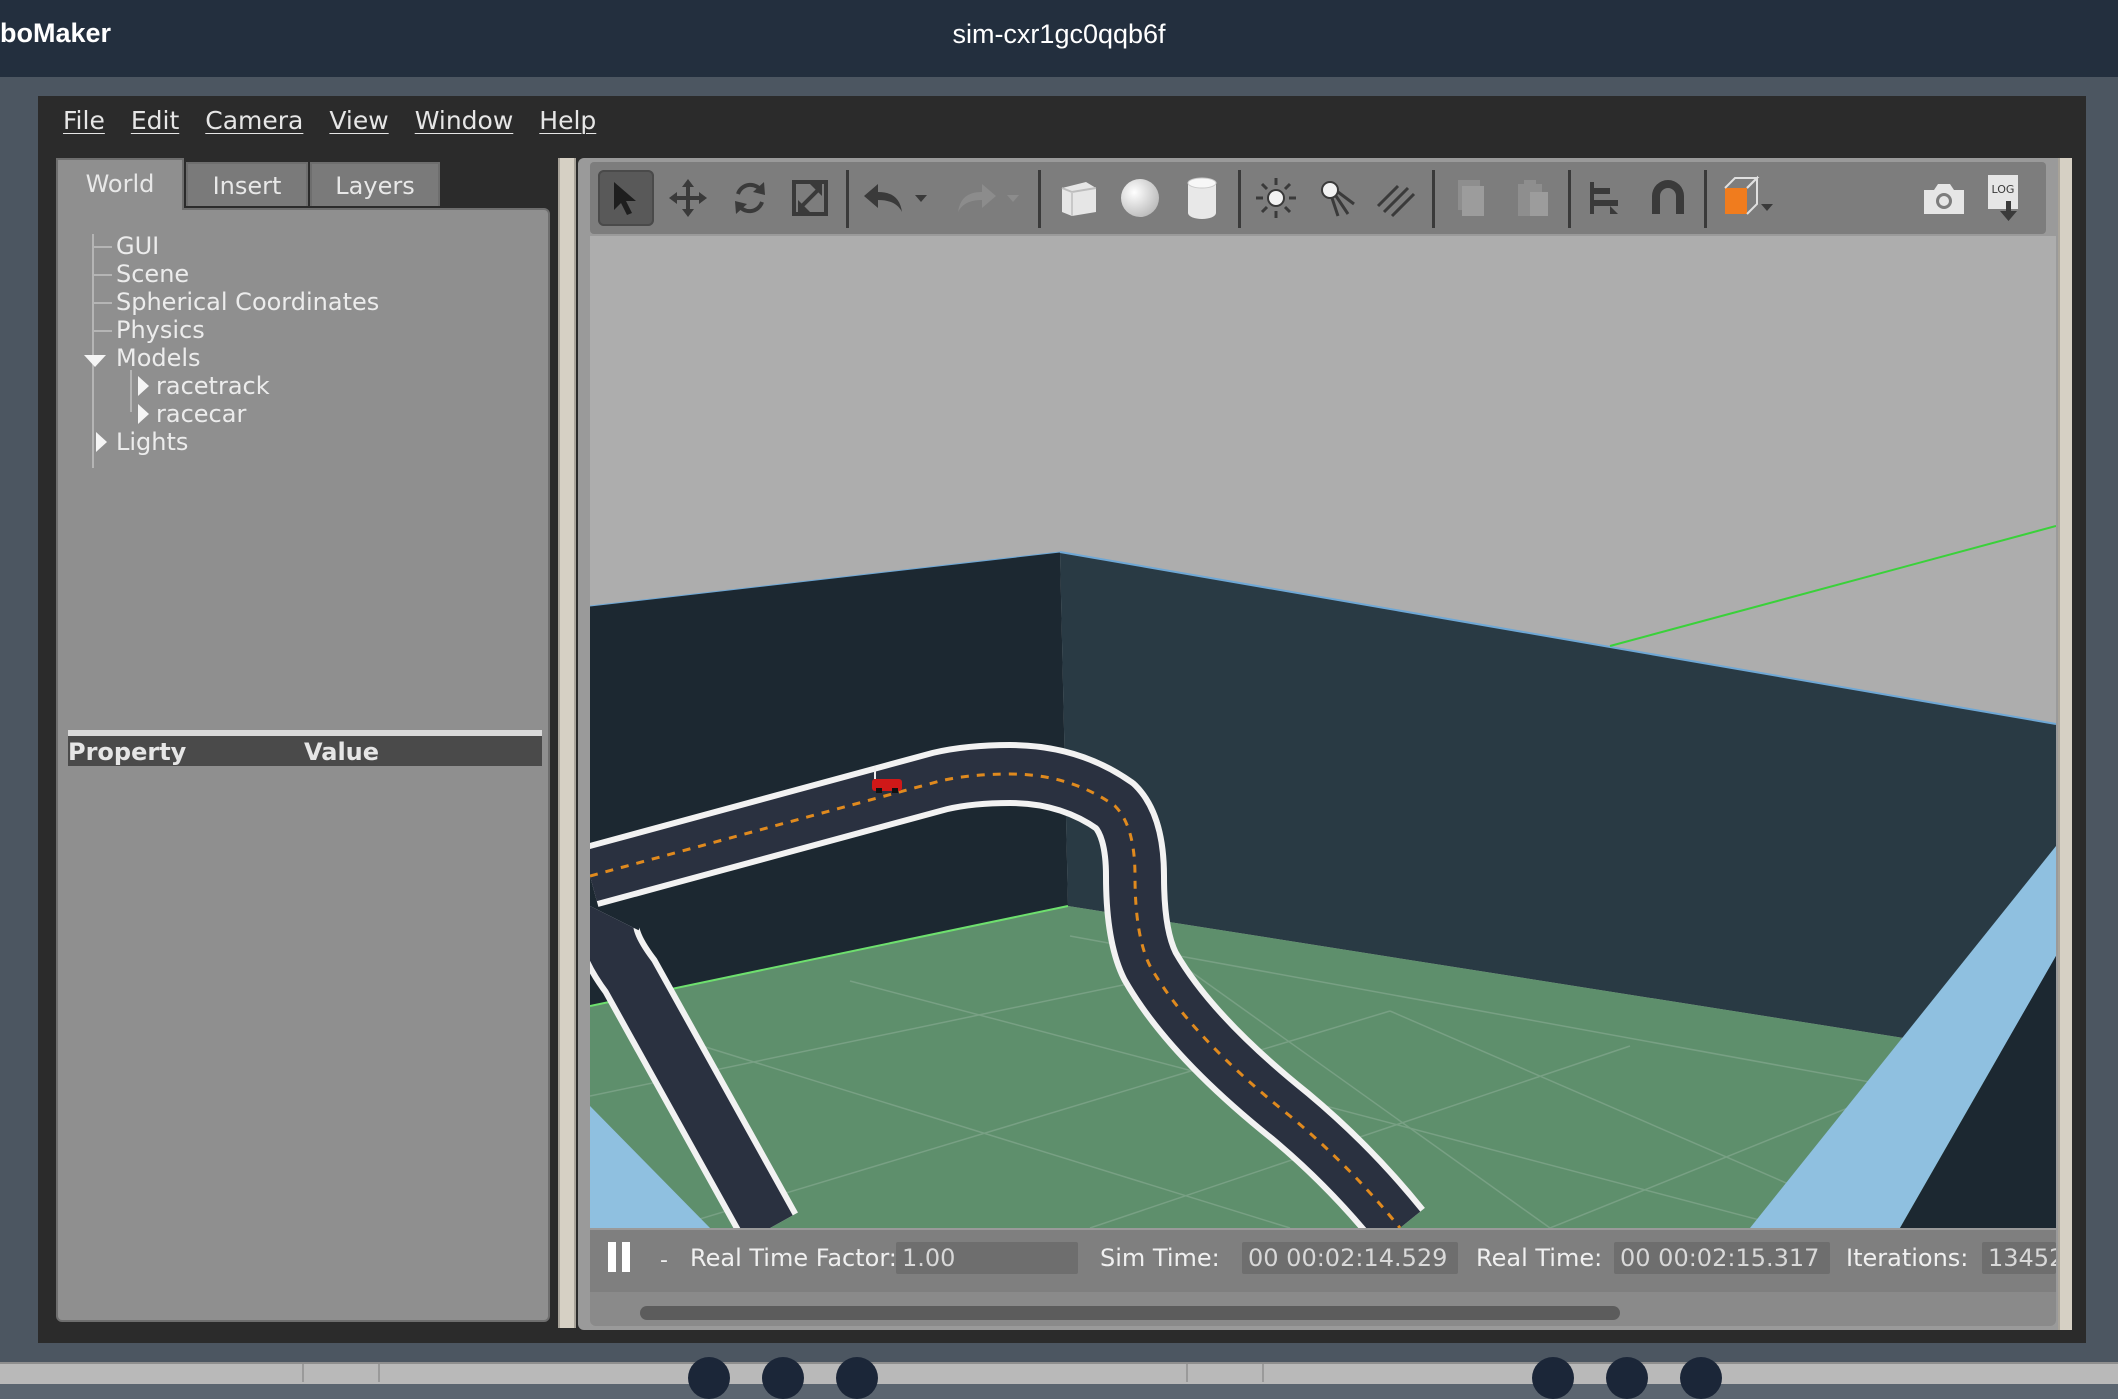 Image resolution: width=2118 pixels, height=1399 pixels. What do you see at coordinates (793, 1258) in the screenshot?
I see `real-time-factor-label: Real Time Factor:` at bounding box center [793, 1258].